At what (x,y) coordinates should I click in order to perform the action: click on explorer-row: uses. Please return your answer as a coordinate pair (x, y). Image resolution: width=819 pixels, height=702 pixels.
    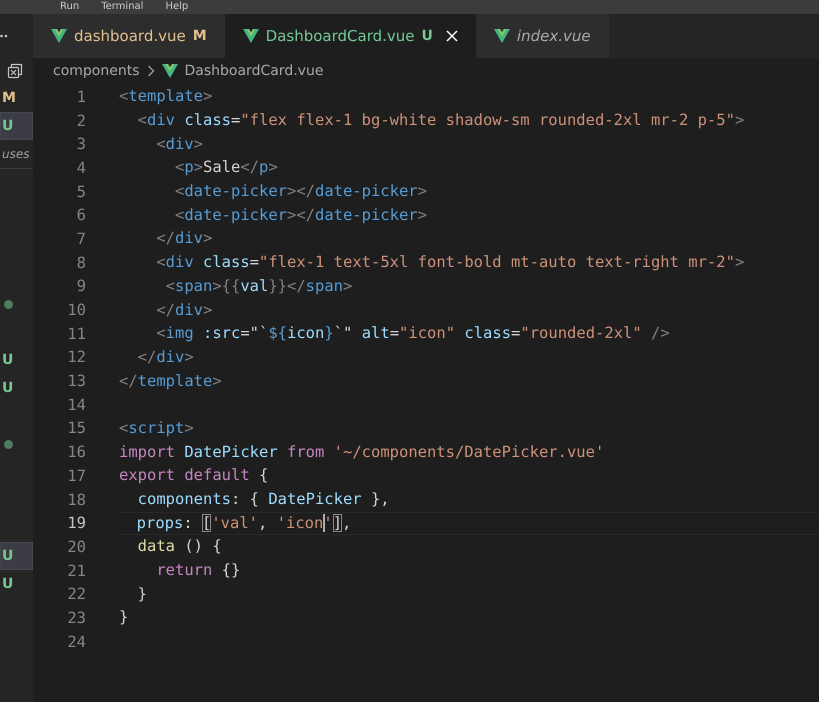
    Looking at the image, I should click on (16, 154).